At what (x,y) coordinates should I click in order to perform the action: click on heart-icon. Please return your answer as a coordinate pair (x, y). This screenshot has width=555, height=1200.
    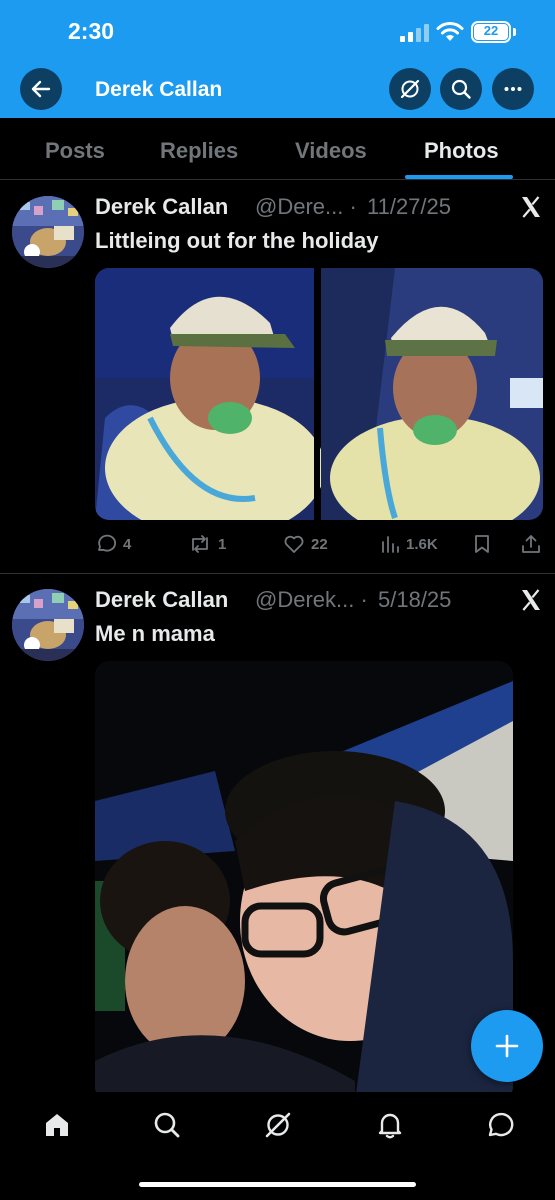
    Looking at the image, I should click on (294, 544).